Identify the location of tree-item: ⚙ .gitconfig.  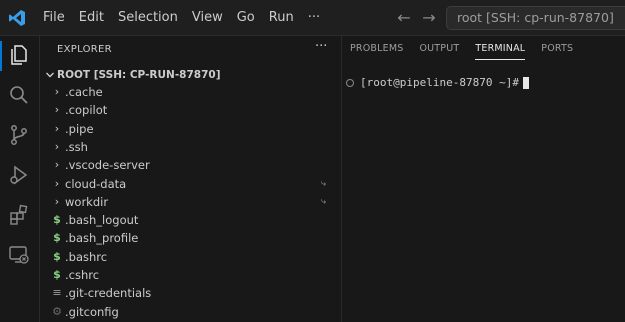
(190, 312).